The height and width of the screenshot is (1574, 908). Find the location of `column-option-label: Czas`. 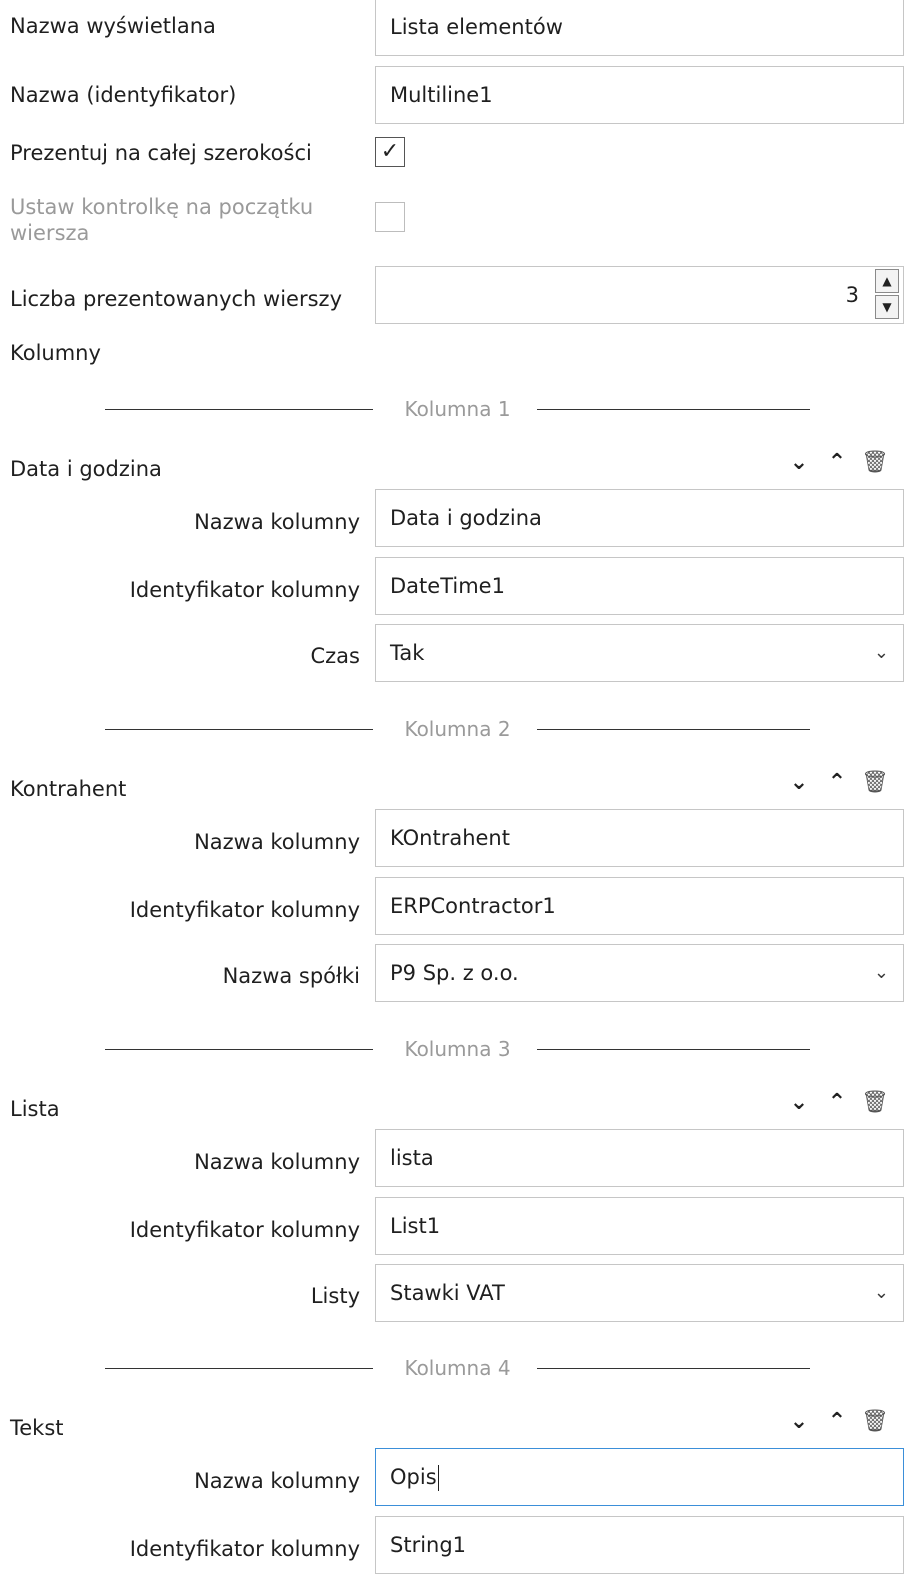

column-option-label: Czas is located at coordinates (335, 656).